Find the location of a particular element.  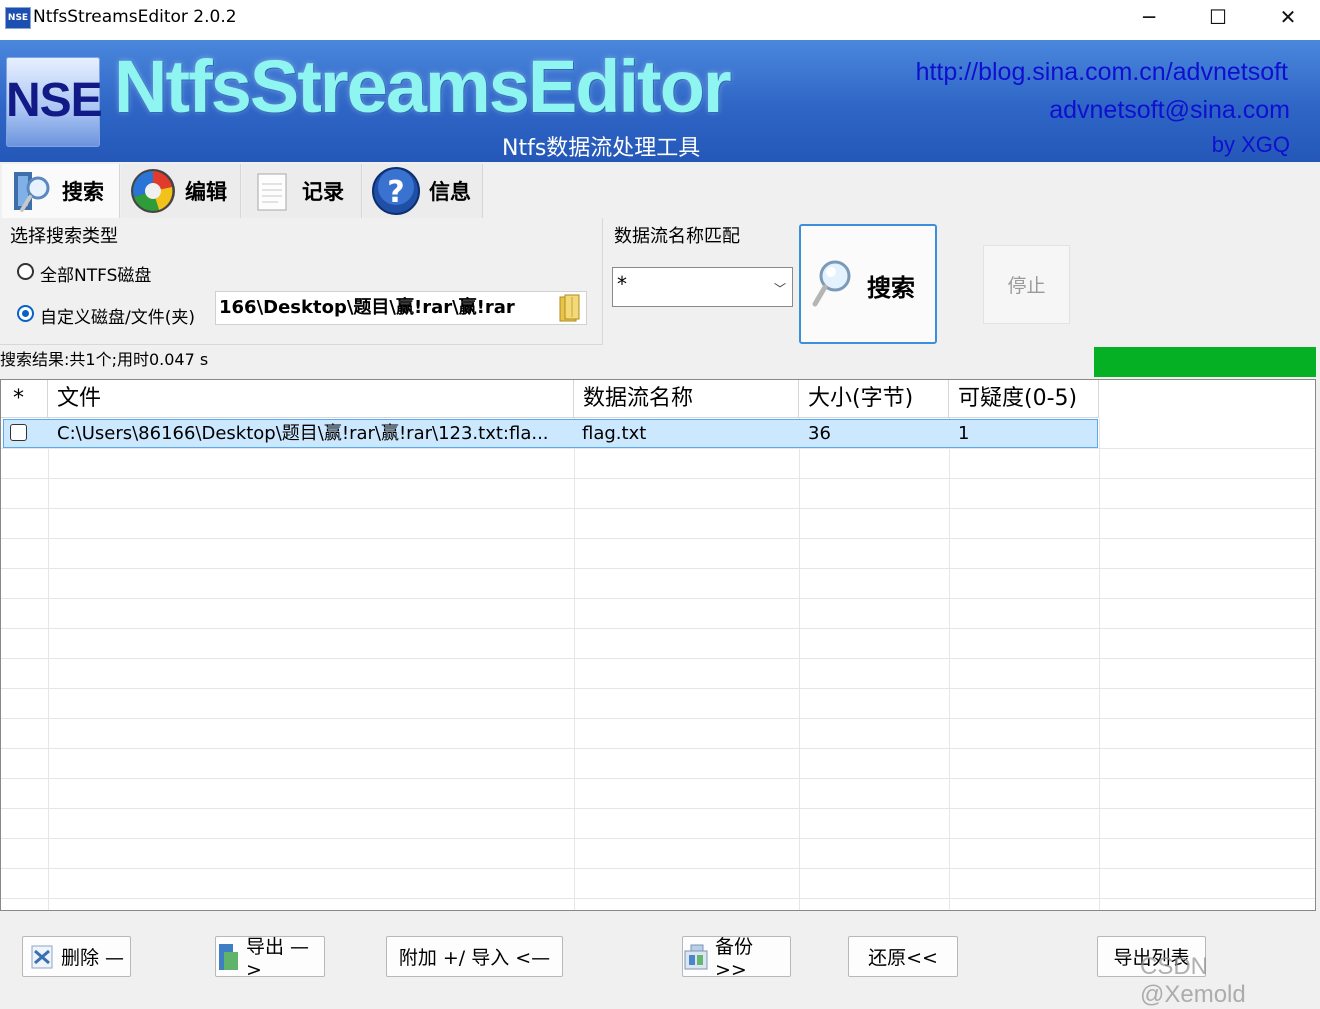

custom-path-input: 166\Desktop\题目\赢!rar\赢!rar is located at coordinates (401, 308).